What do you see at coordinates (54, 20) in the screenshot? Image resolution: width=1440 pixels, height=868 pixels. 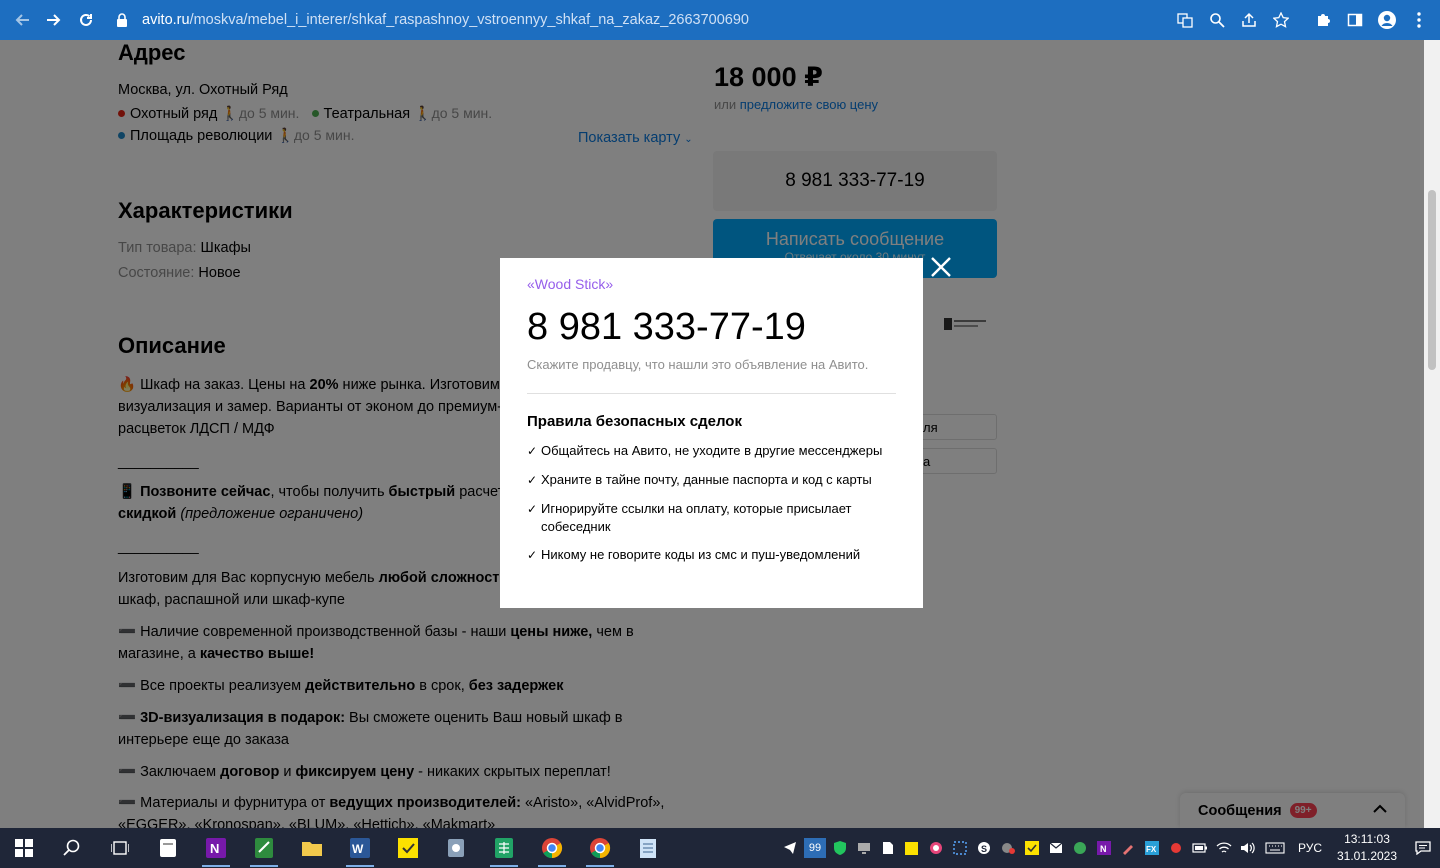 I see `forward-icon` at bounding box center [54, 20].